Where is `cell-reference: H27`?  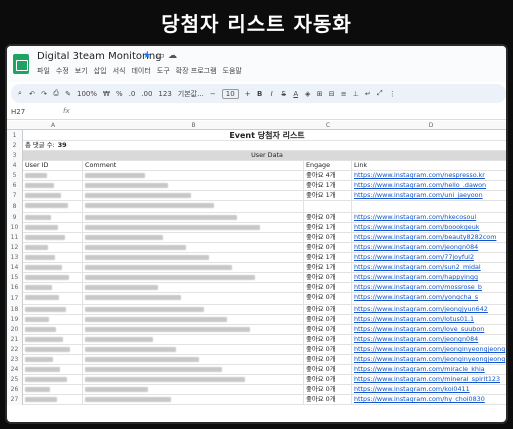
cell-reference: H27 is located at coordinates (18, 112).